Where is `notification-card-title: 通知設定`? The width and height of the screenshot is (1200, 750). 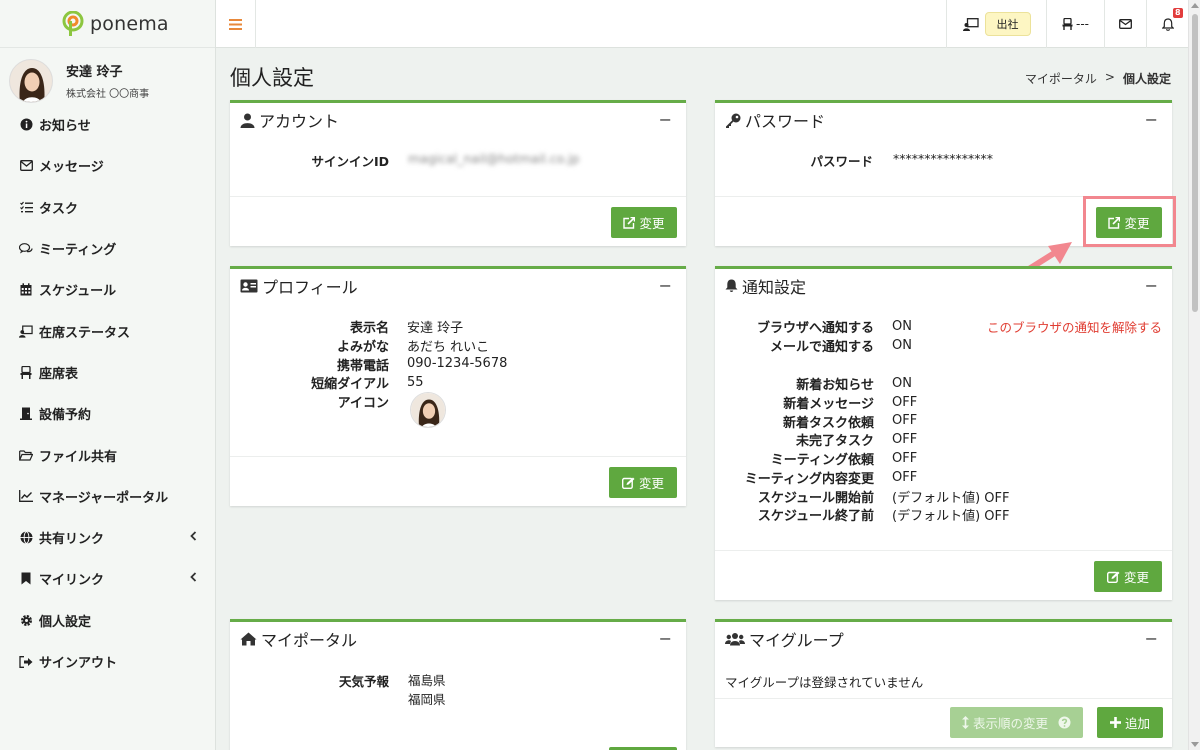
notification-card-title: 通知設定 is located at coordinates (774, 287).